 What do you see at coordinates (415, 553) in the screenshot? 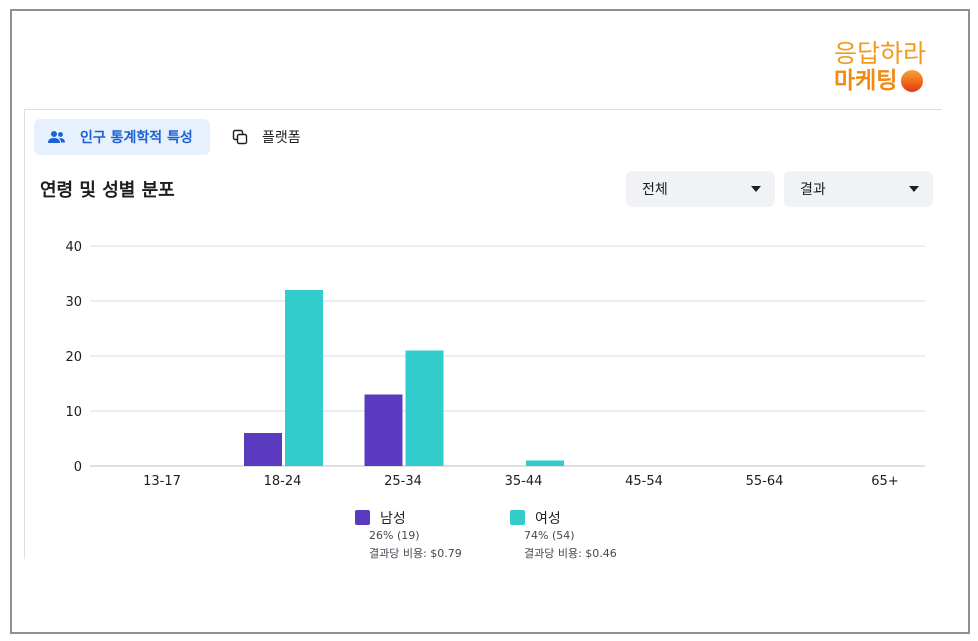
I see `legend-male-cost: 결과당 비용: $0.79` at bounding box center [415, 553].